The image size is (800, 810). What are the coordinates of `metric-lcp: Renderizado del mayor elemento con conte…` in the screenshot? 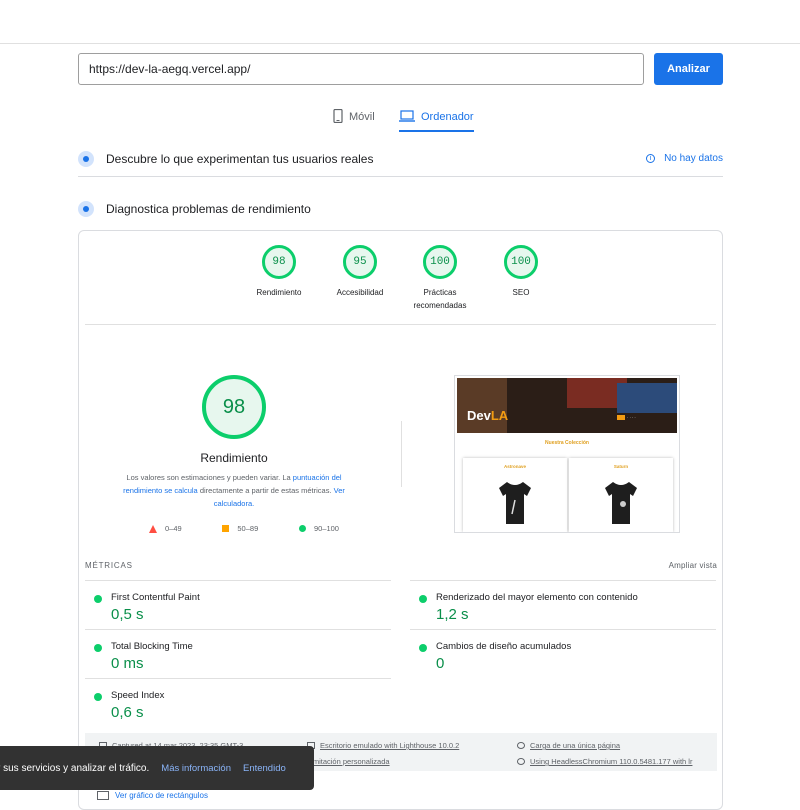 It's located at (563, 604).